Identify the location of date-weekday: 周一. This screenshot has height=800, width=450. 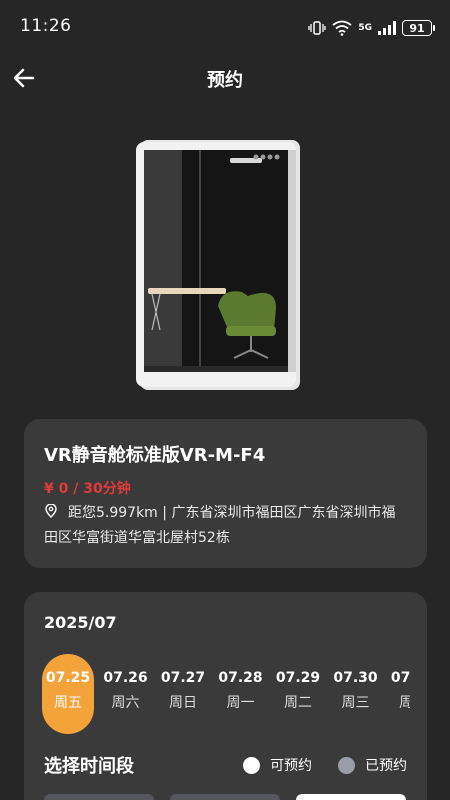
(240, 703).